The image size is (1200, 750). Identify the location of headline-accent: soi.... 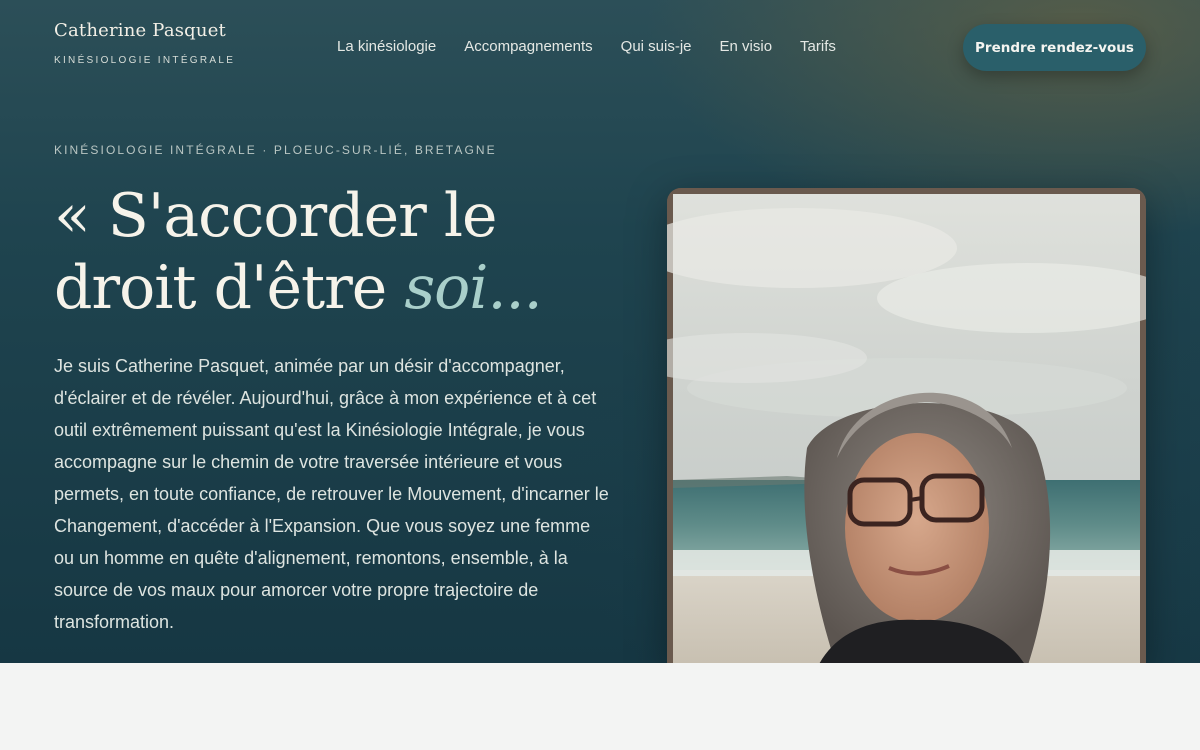
(473, 288).